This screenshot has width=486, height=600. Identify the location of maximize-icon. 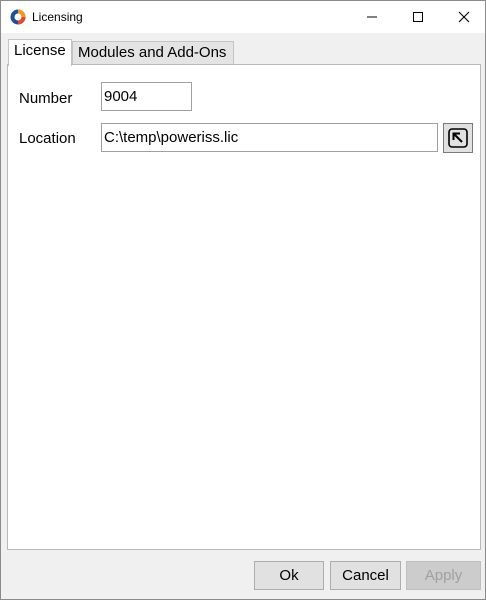
(418, 17).